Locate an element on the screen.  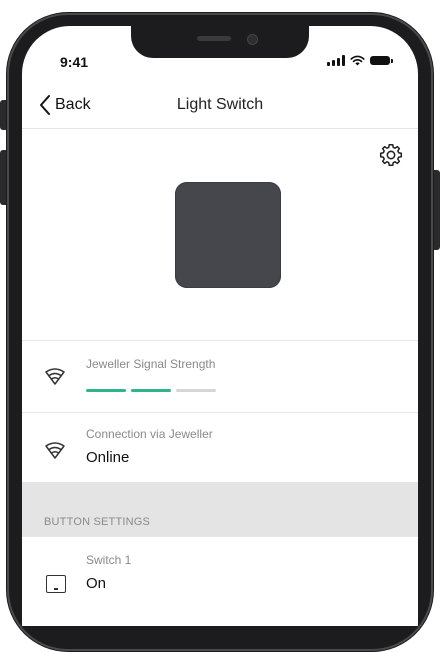
notch is located at coordinates (220, 42).